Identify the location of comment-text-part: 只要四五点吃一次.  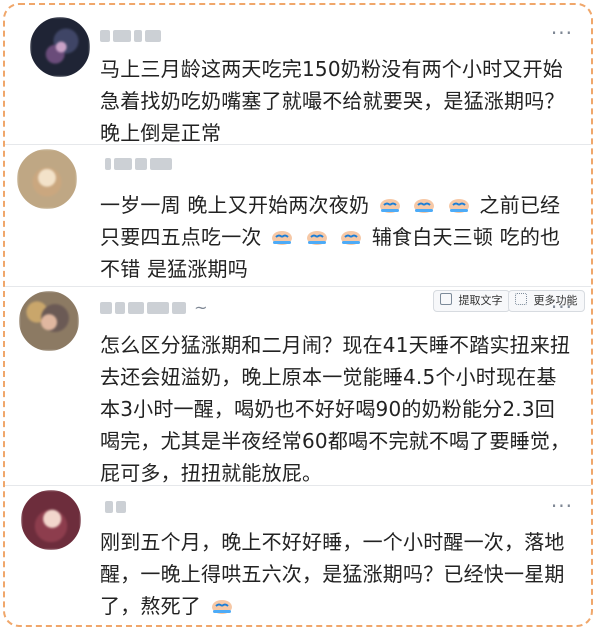
(181, 237).